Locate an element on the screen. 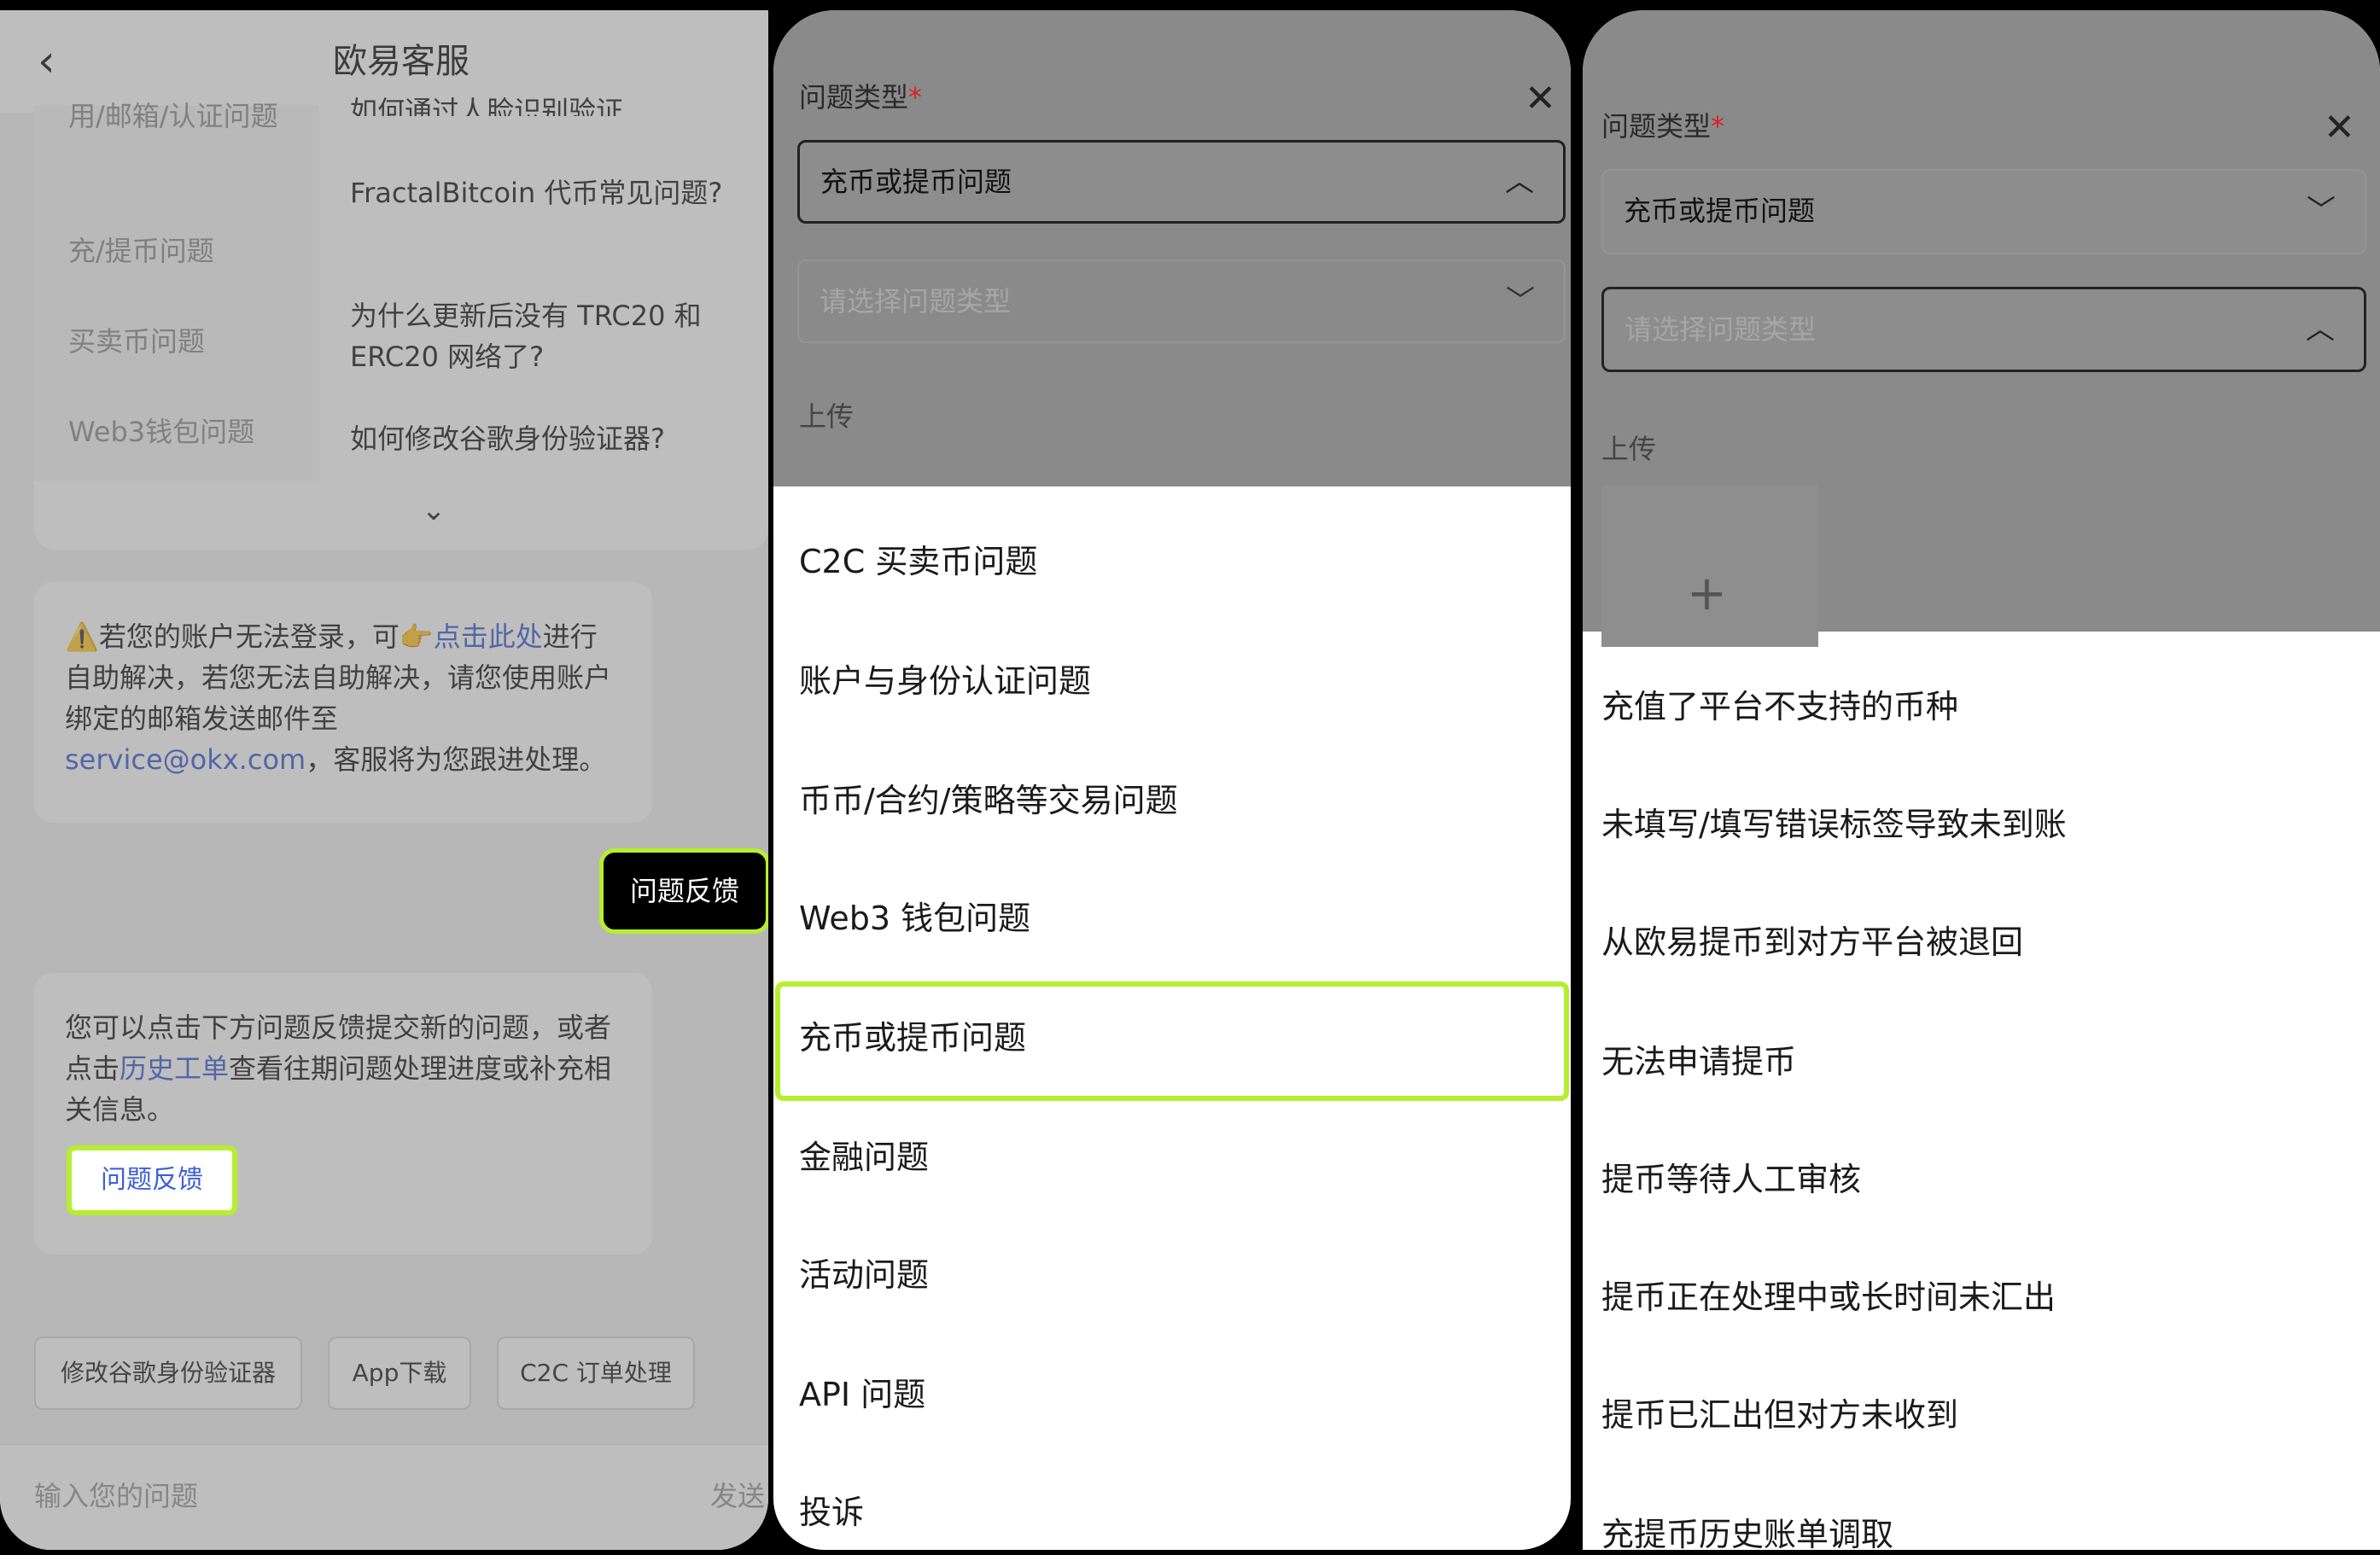  issue-subtype-select: 请选择问题类型 ︿ is located at coordinates (1983, 329).